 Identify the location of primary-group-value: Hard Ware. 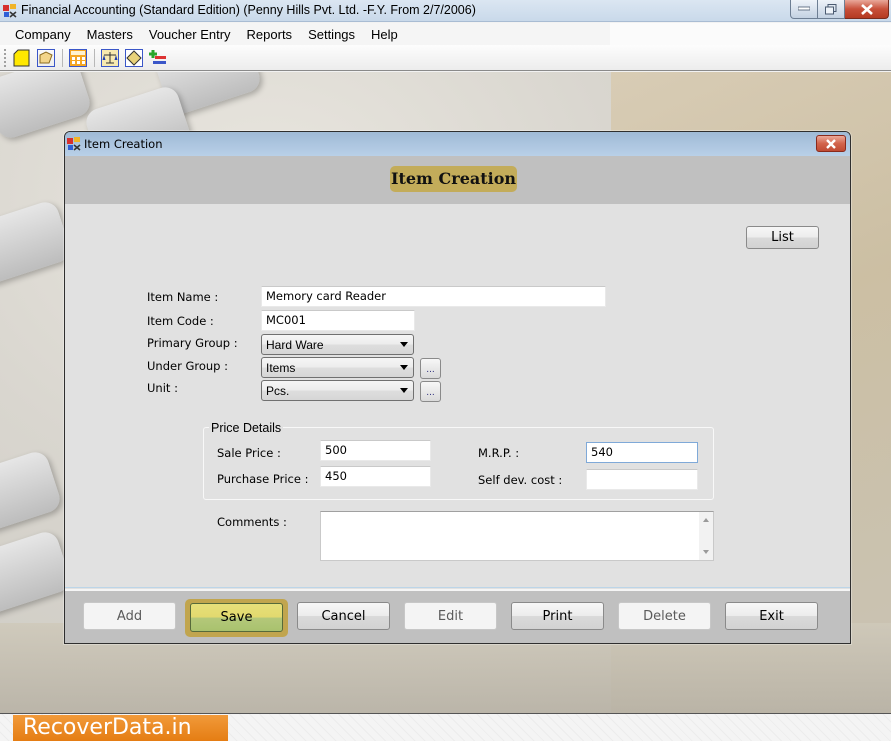
(295, 345).